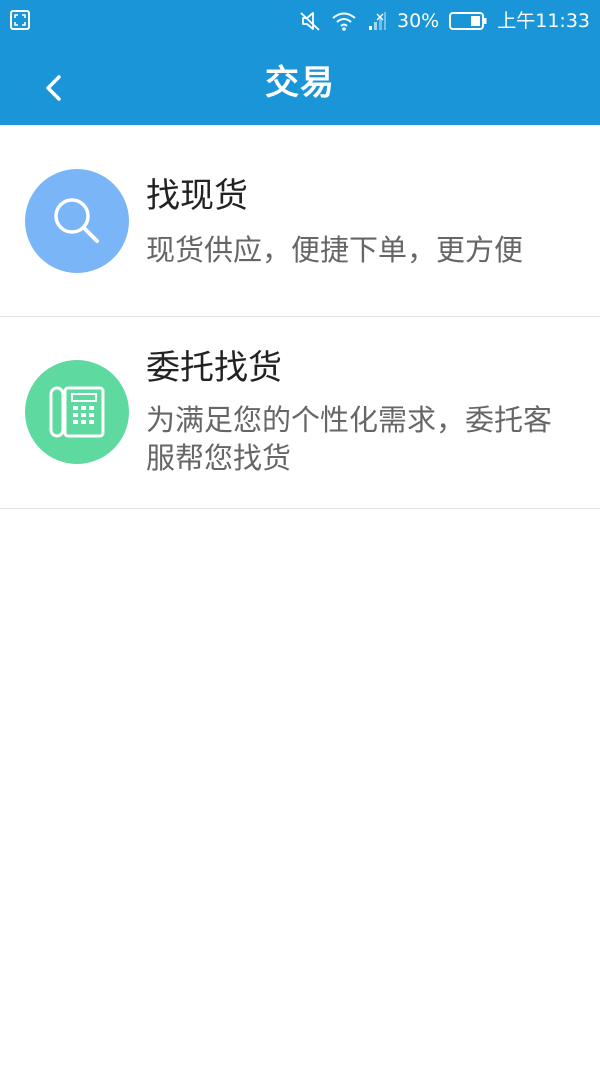  What do you see at coordinates (444, 21) in the screenshot?
I see `status-icons: 30% 上午11:33` at bounding box center [444, 21].